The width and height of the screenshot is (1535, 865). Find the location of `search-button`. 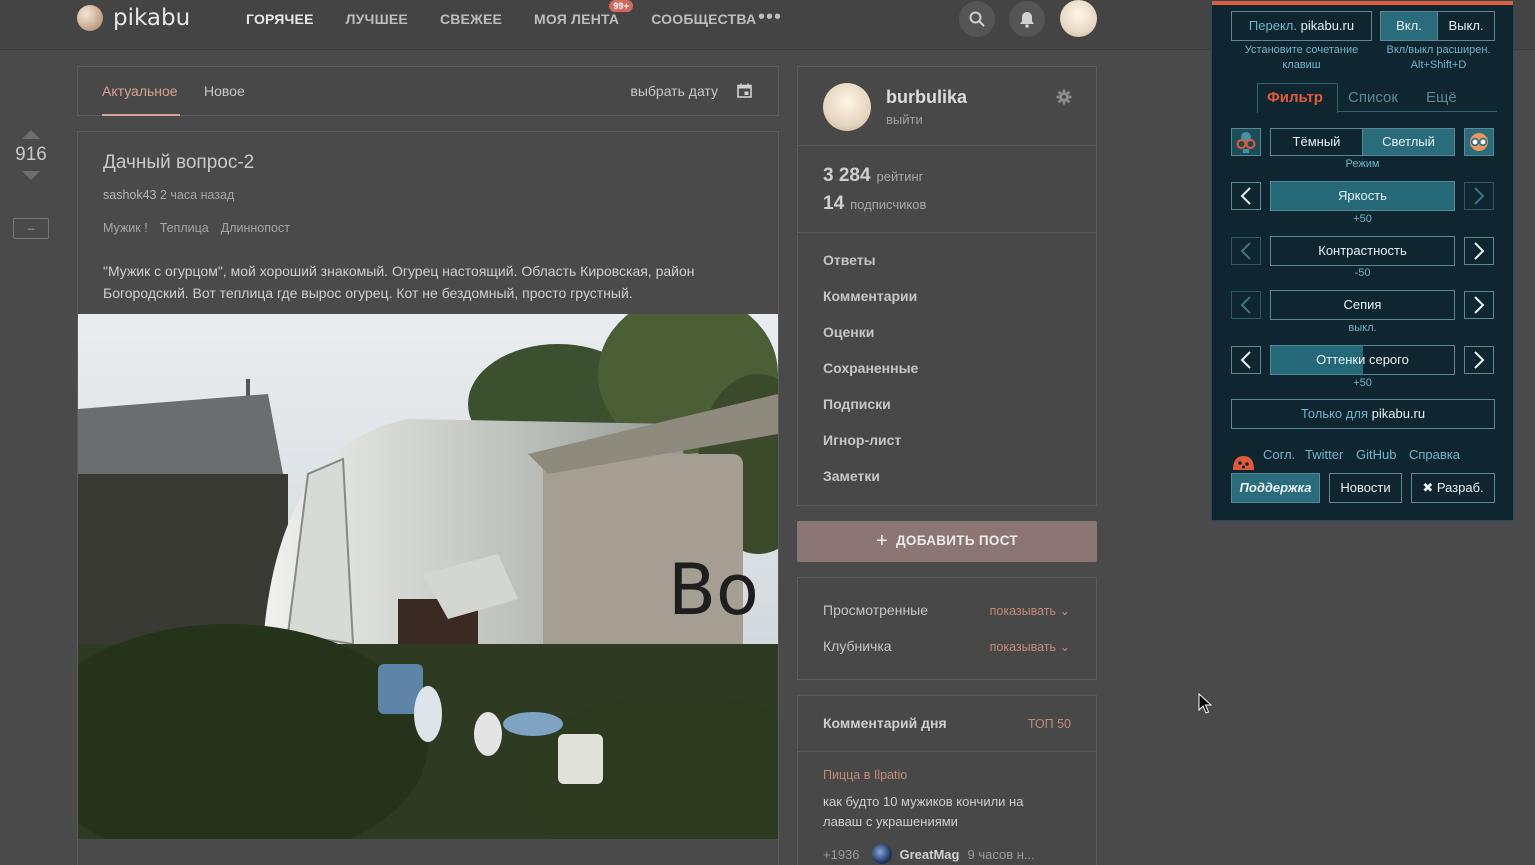

search-button is located at coordinates (977, 19).